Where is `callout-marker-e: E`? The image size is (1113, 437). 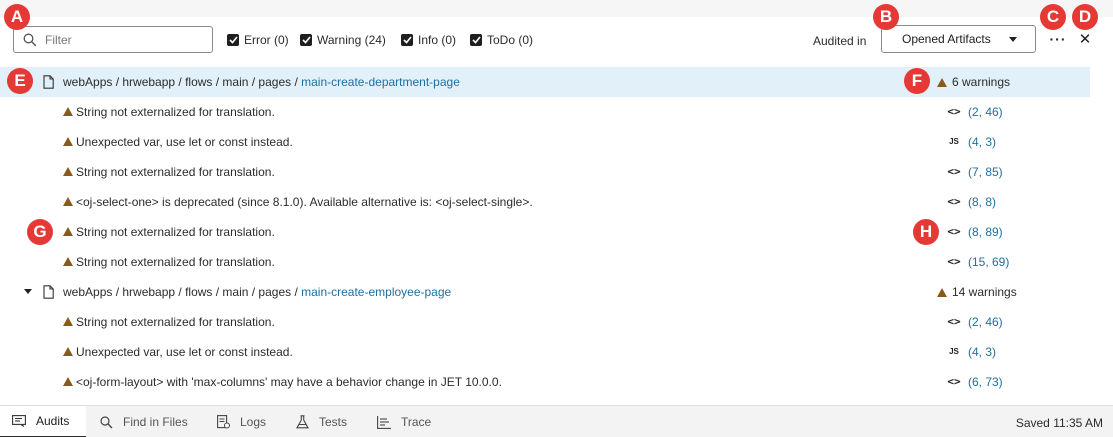
callout-marker-e: E is located at coordinates (20, 81).